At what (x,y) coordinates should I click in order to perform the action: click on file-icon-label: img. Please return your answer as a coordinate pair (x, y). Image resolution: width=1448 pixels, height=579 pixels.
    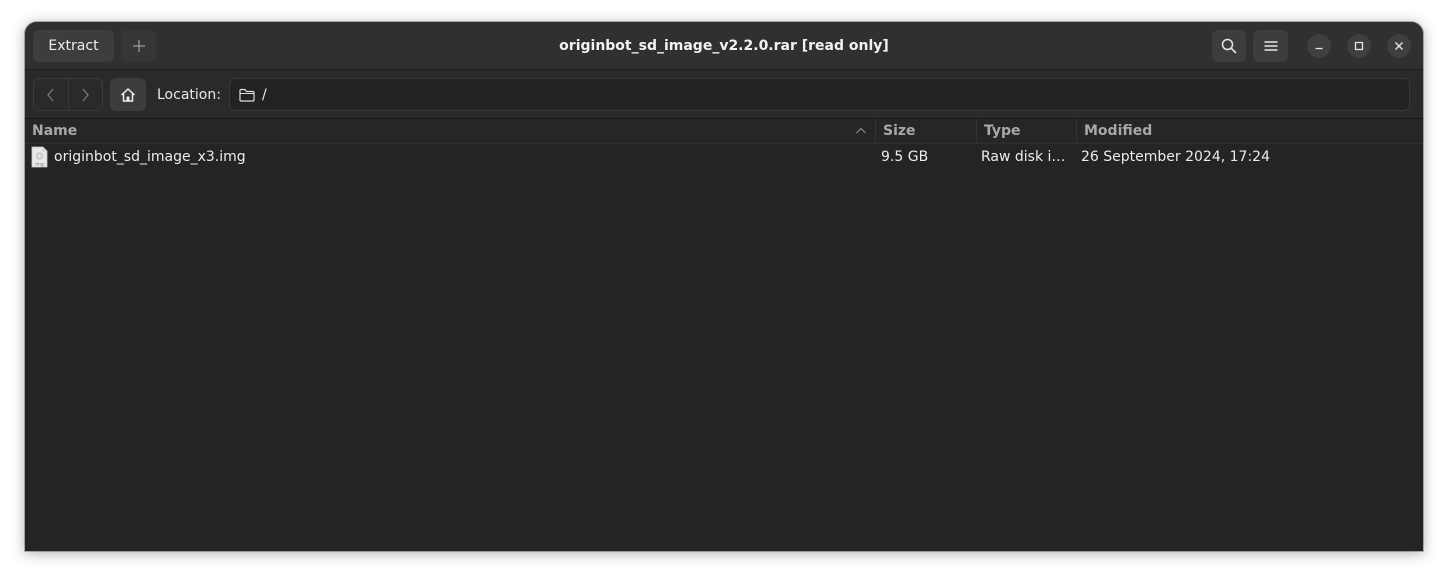
    Looking at the image, I should click on (39, 165).